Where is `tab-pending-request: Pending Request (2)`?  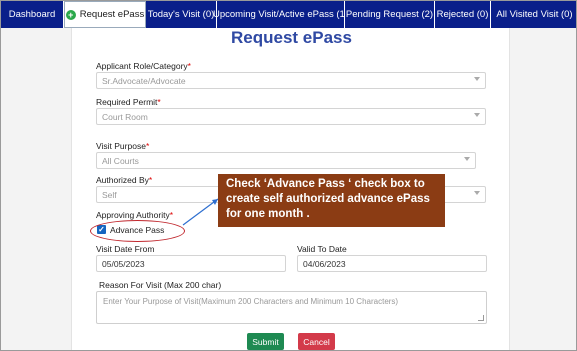 tab-pending-request: Pending Request (2) is located at coordinates (390, 14).